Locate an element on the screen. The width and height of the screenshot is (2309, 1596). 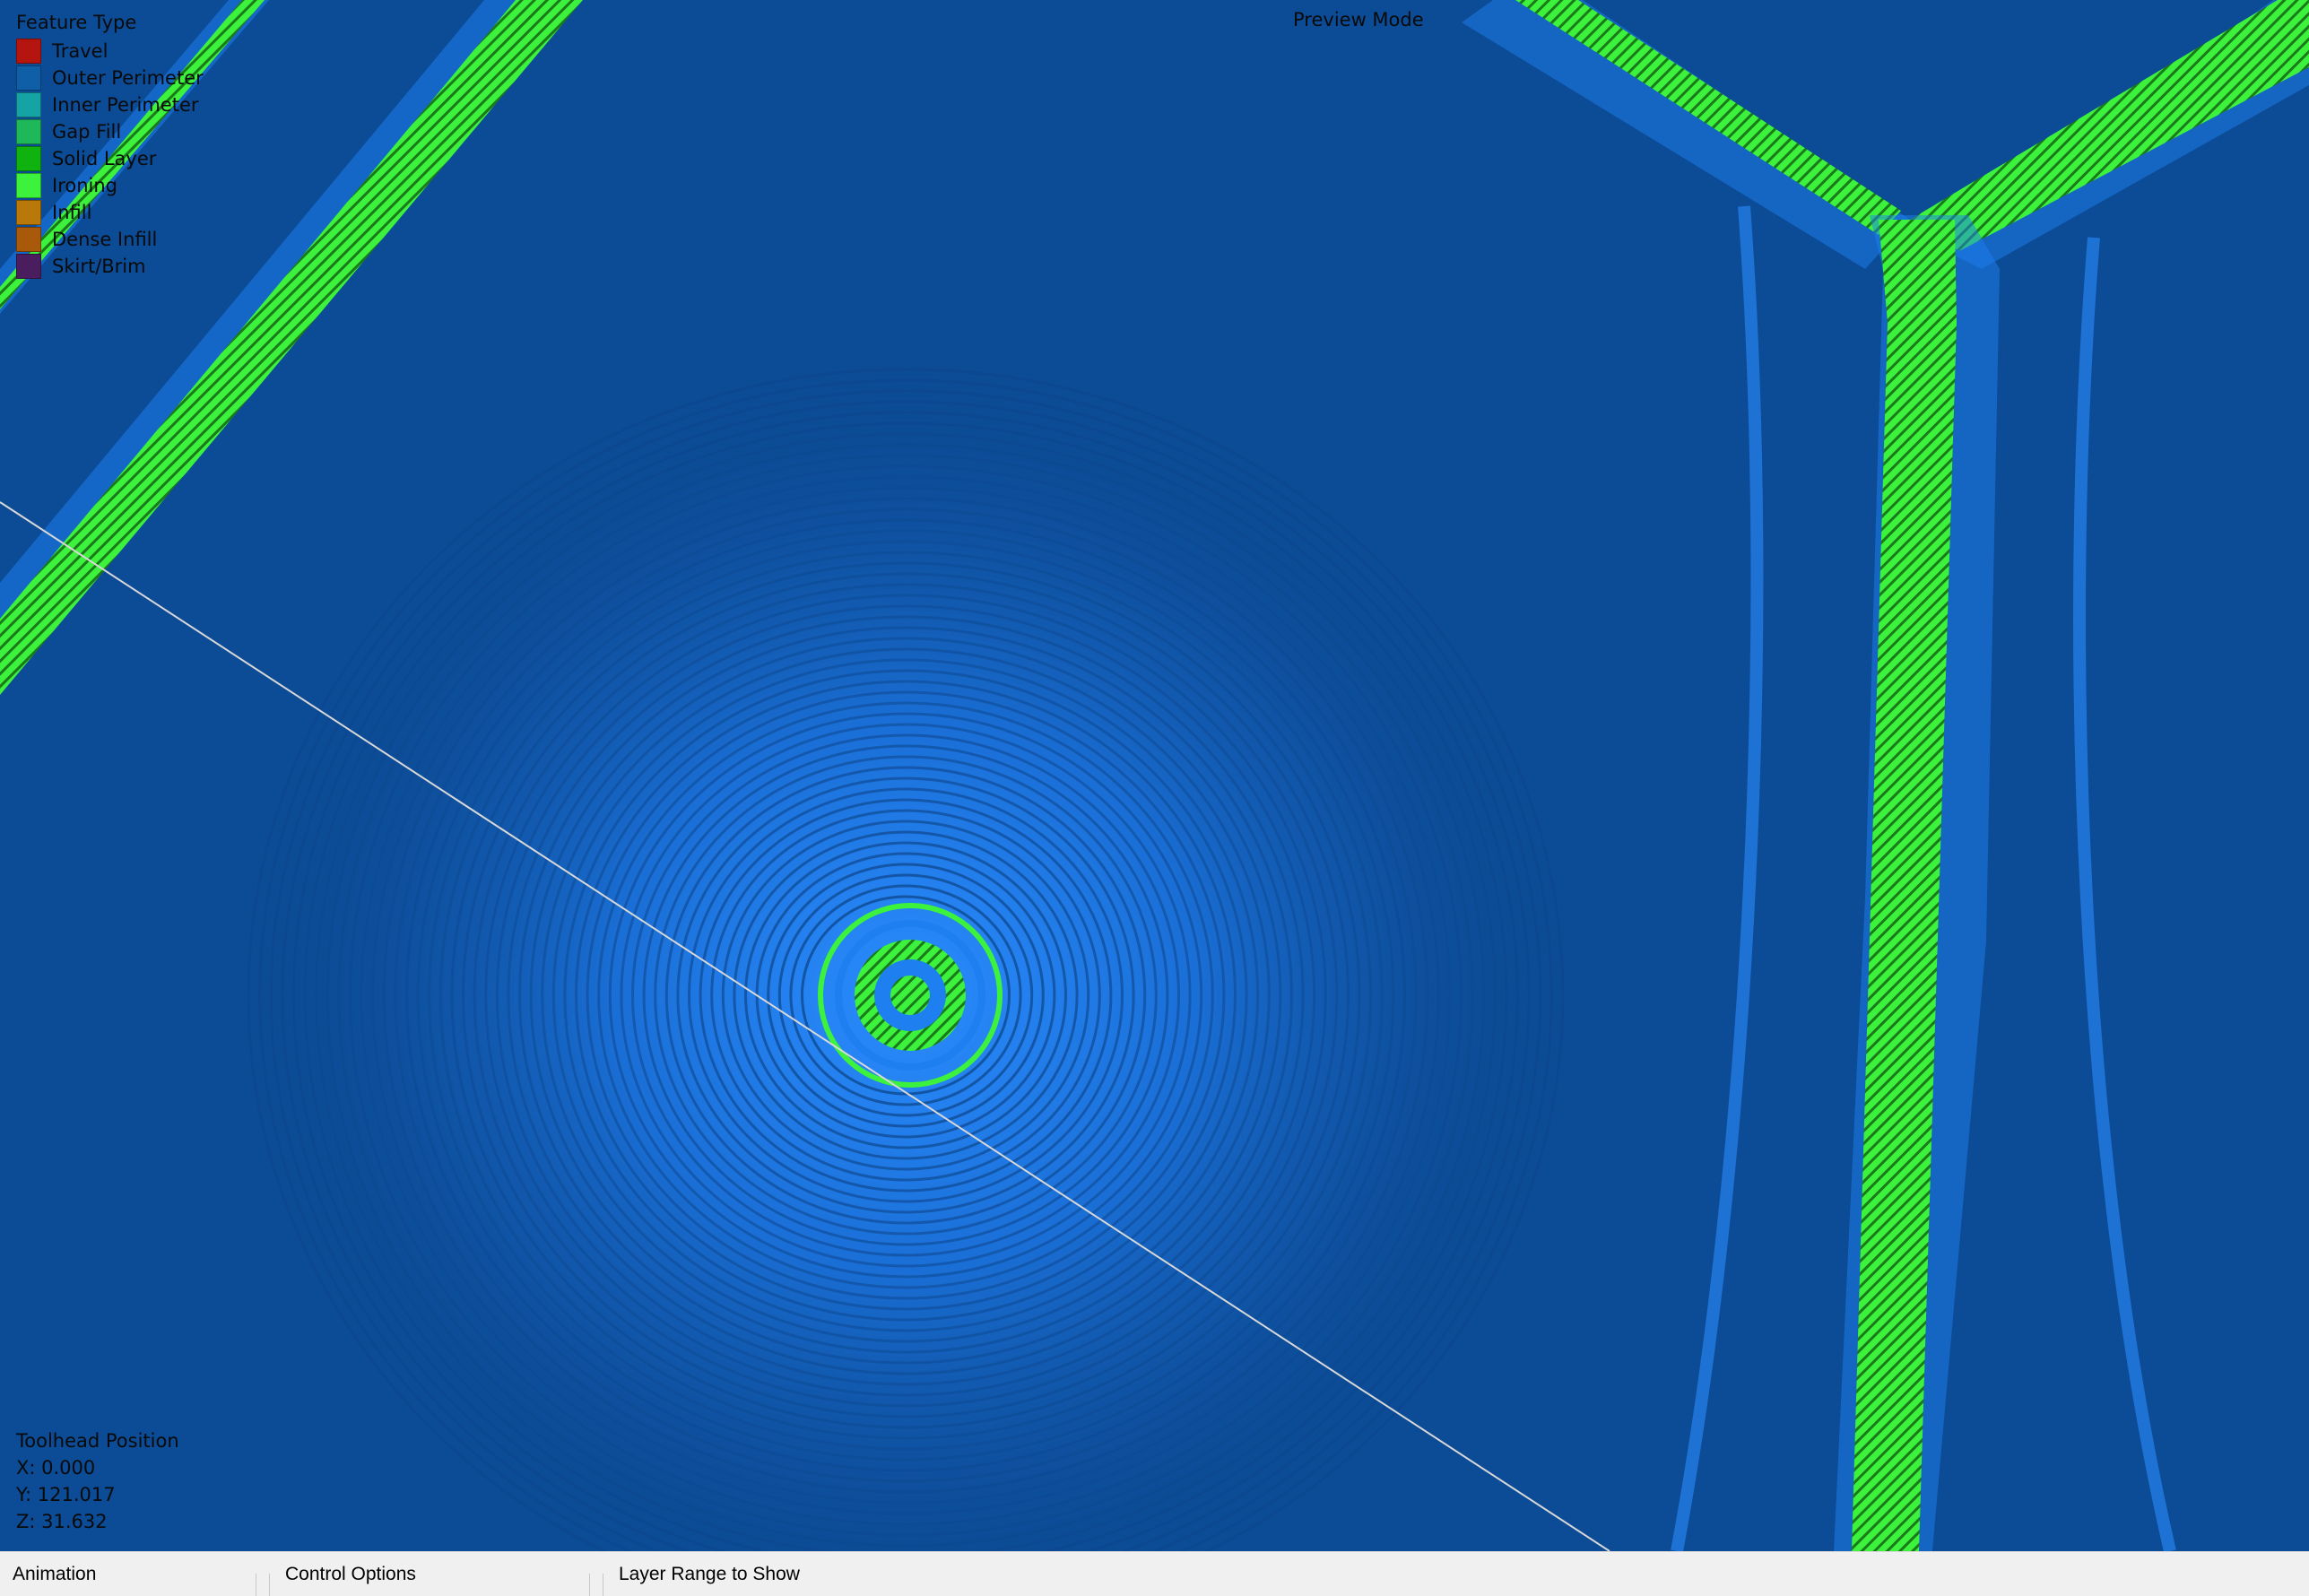
legend-label: Dense Infill is located at coordinates (105, 240).